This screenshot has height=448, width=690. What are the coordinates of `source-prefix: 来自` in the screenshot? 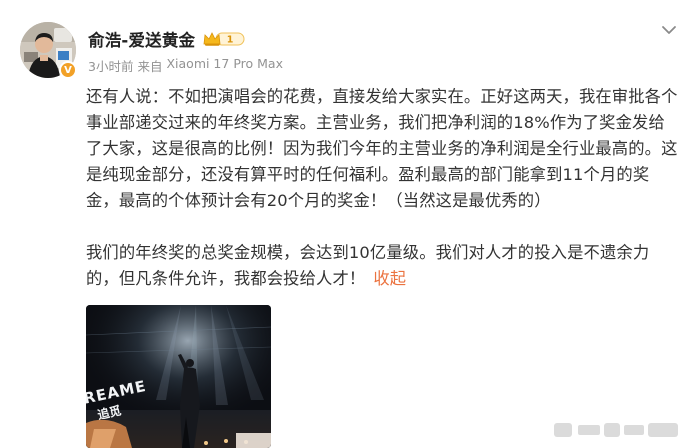 It's located at (150, 66).